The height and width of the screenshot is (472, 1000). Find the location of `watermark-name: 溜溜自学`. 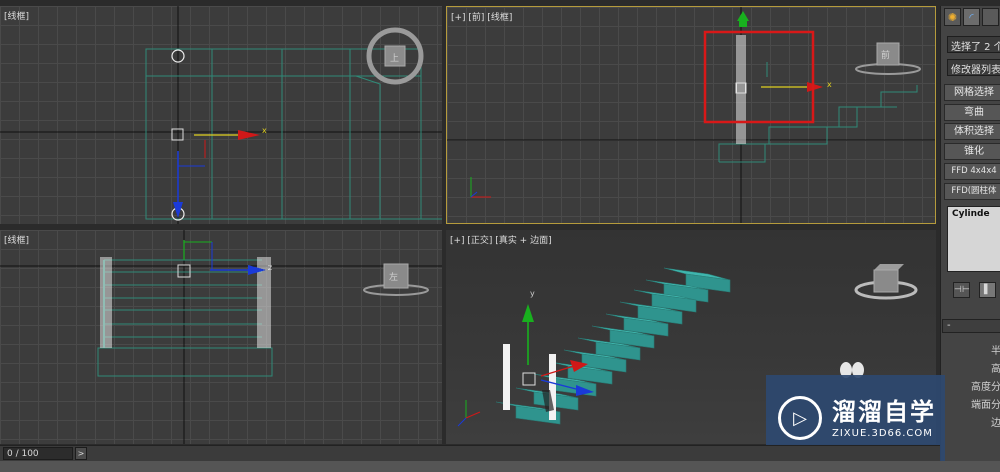

watermark-name: 溜溜自学 is located at coordinates (884, 411).